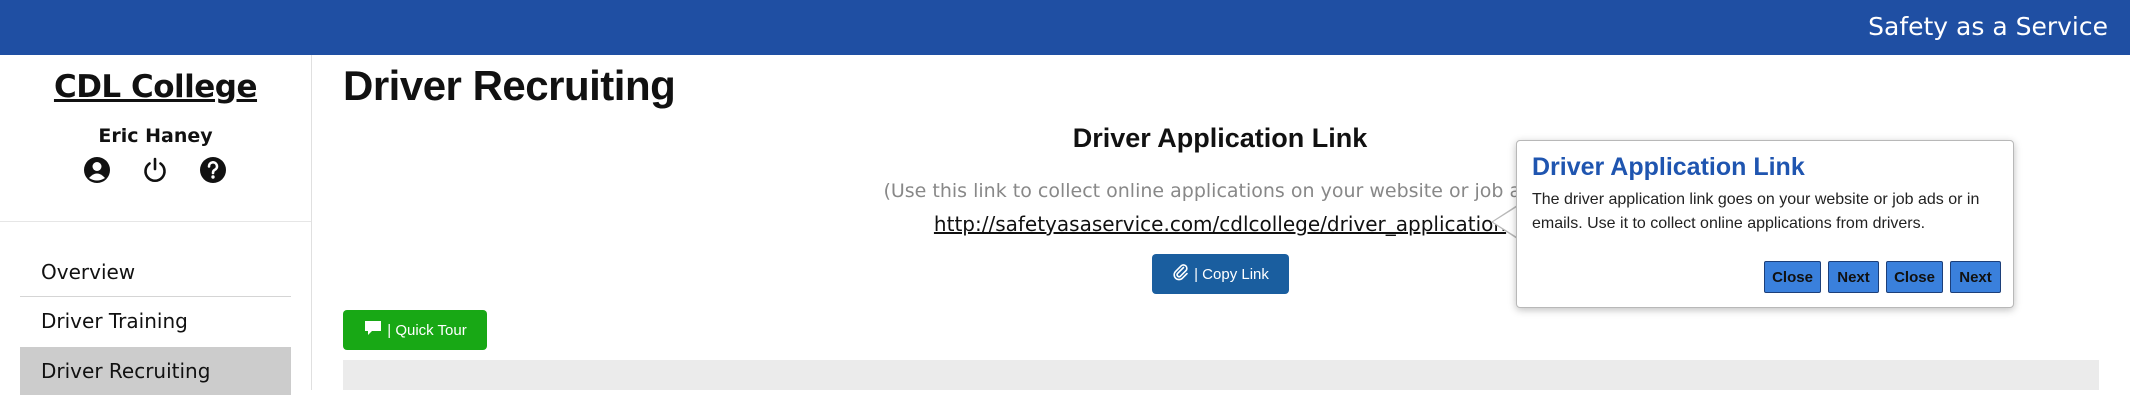 This screenshot has width=2130, height=395. Describe the element at coordinates (155, 321) in the screenshot. I see `sidebar-item-driver-training: Driver Training` at that location.